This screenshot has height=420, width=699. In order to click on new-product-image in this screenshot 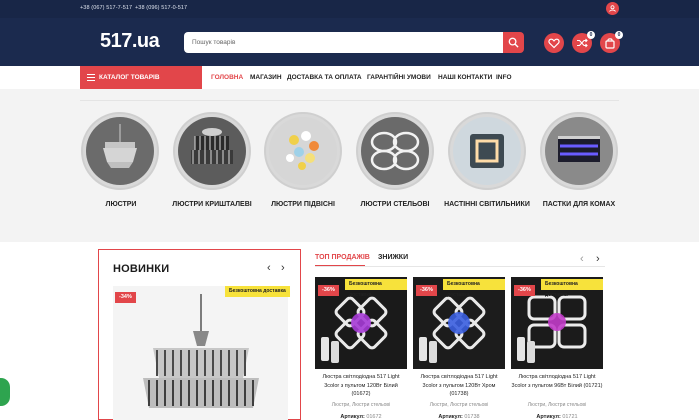, I will do `click(200, 353)`.